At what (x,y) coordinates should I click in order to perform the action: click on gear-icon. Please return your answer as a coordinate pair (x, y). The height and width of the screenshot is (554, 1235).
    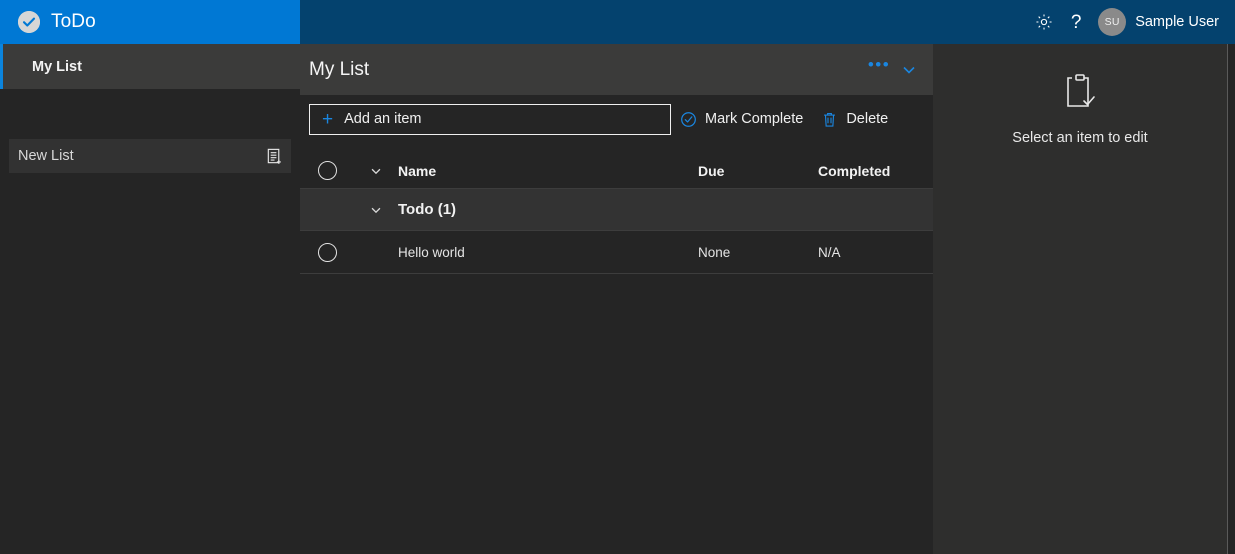
    Looking at the image, I should click on (1044, 22).